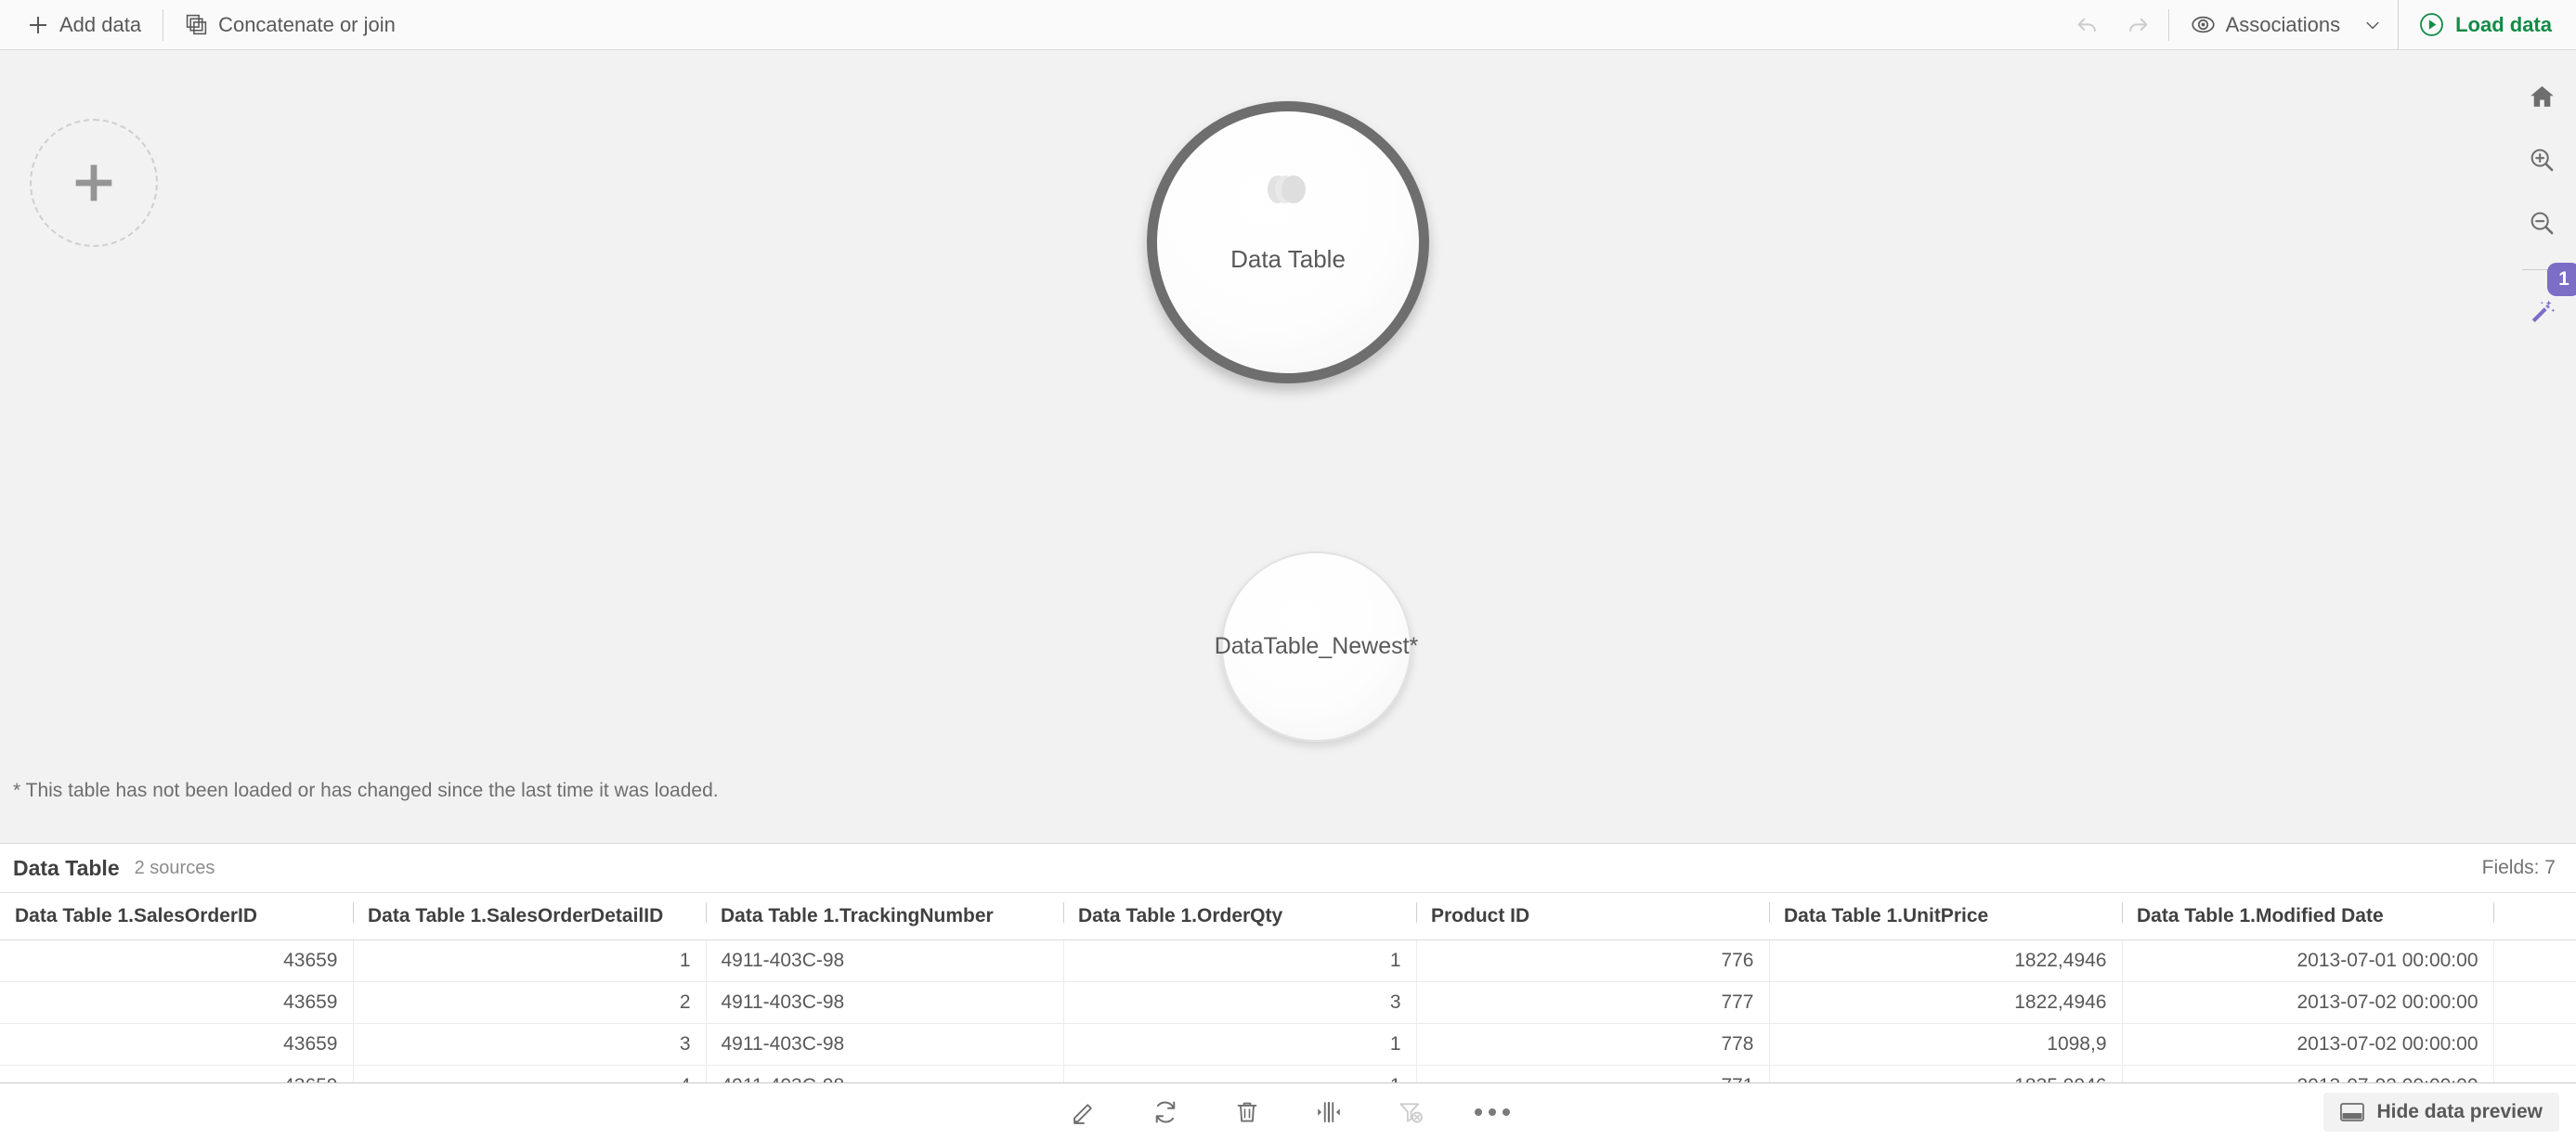 This screenshot has height=1140, width=2576. What do you see at coordinates (307, 24) in the screenshot?
I see `concatenate-or-join-label: Concatenate or join` at bounding box center [307, 24].